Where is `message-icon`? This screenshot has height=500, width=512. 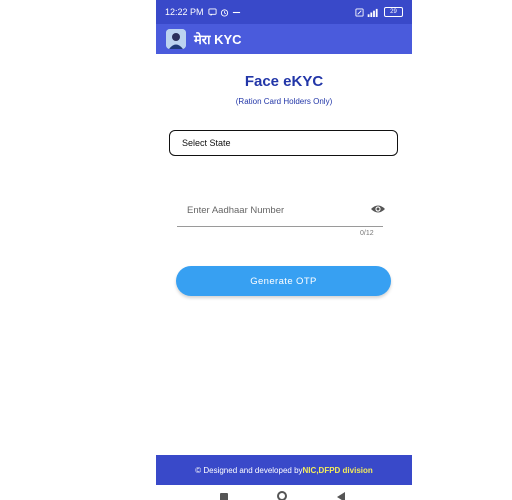 message-icon is located at coordinates (212, 11).